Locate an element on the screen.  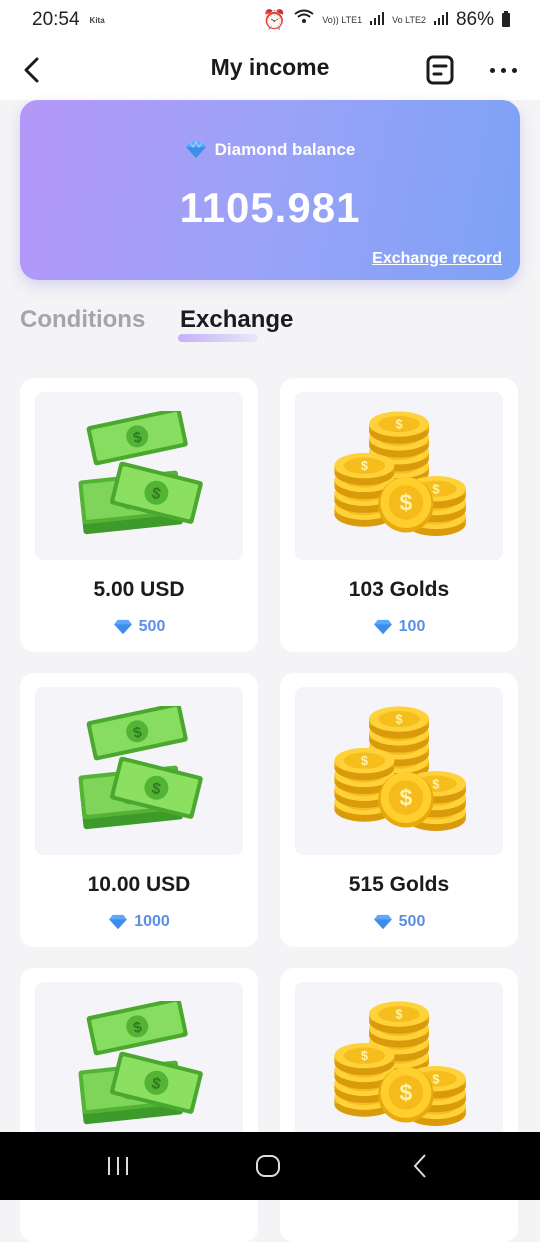
more-button is located at coordinates (503, 70).